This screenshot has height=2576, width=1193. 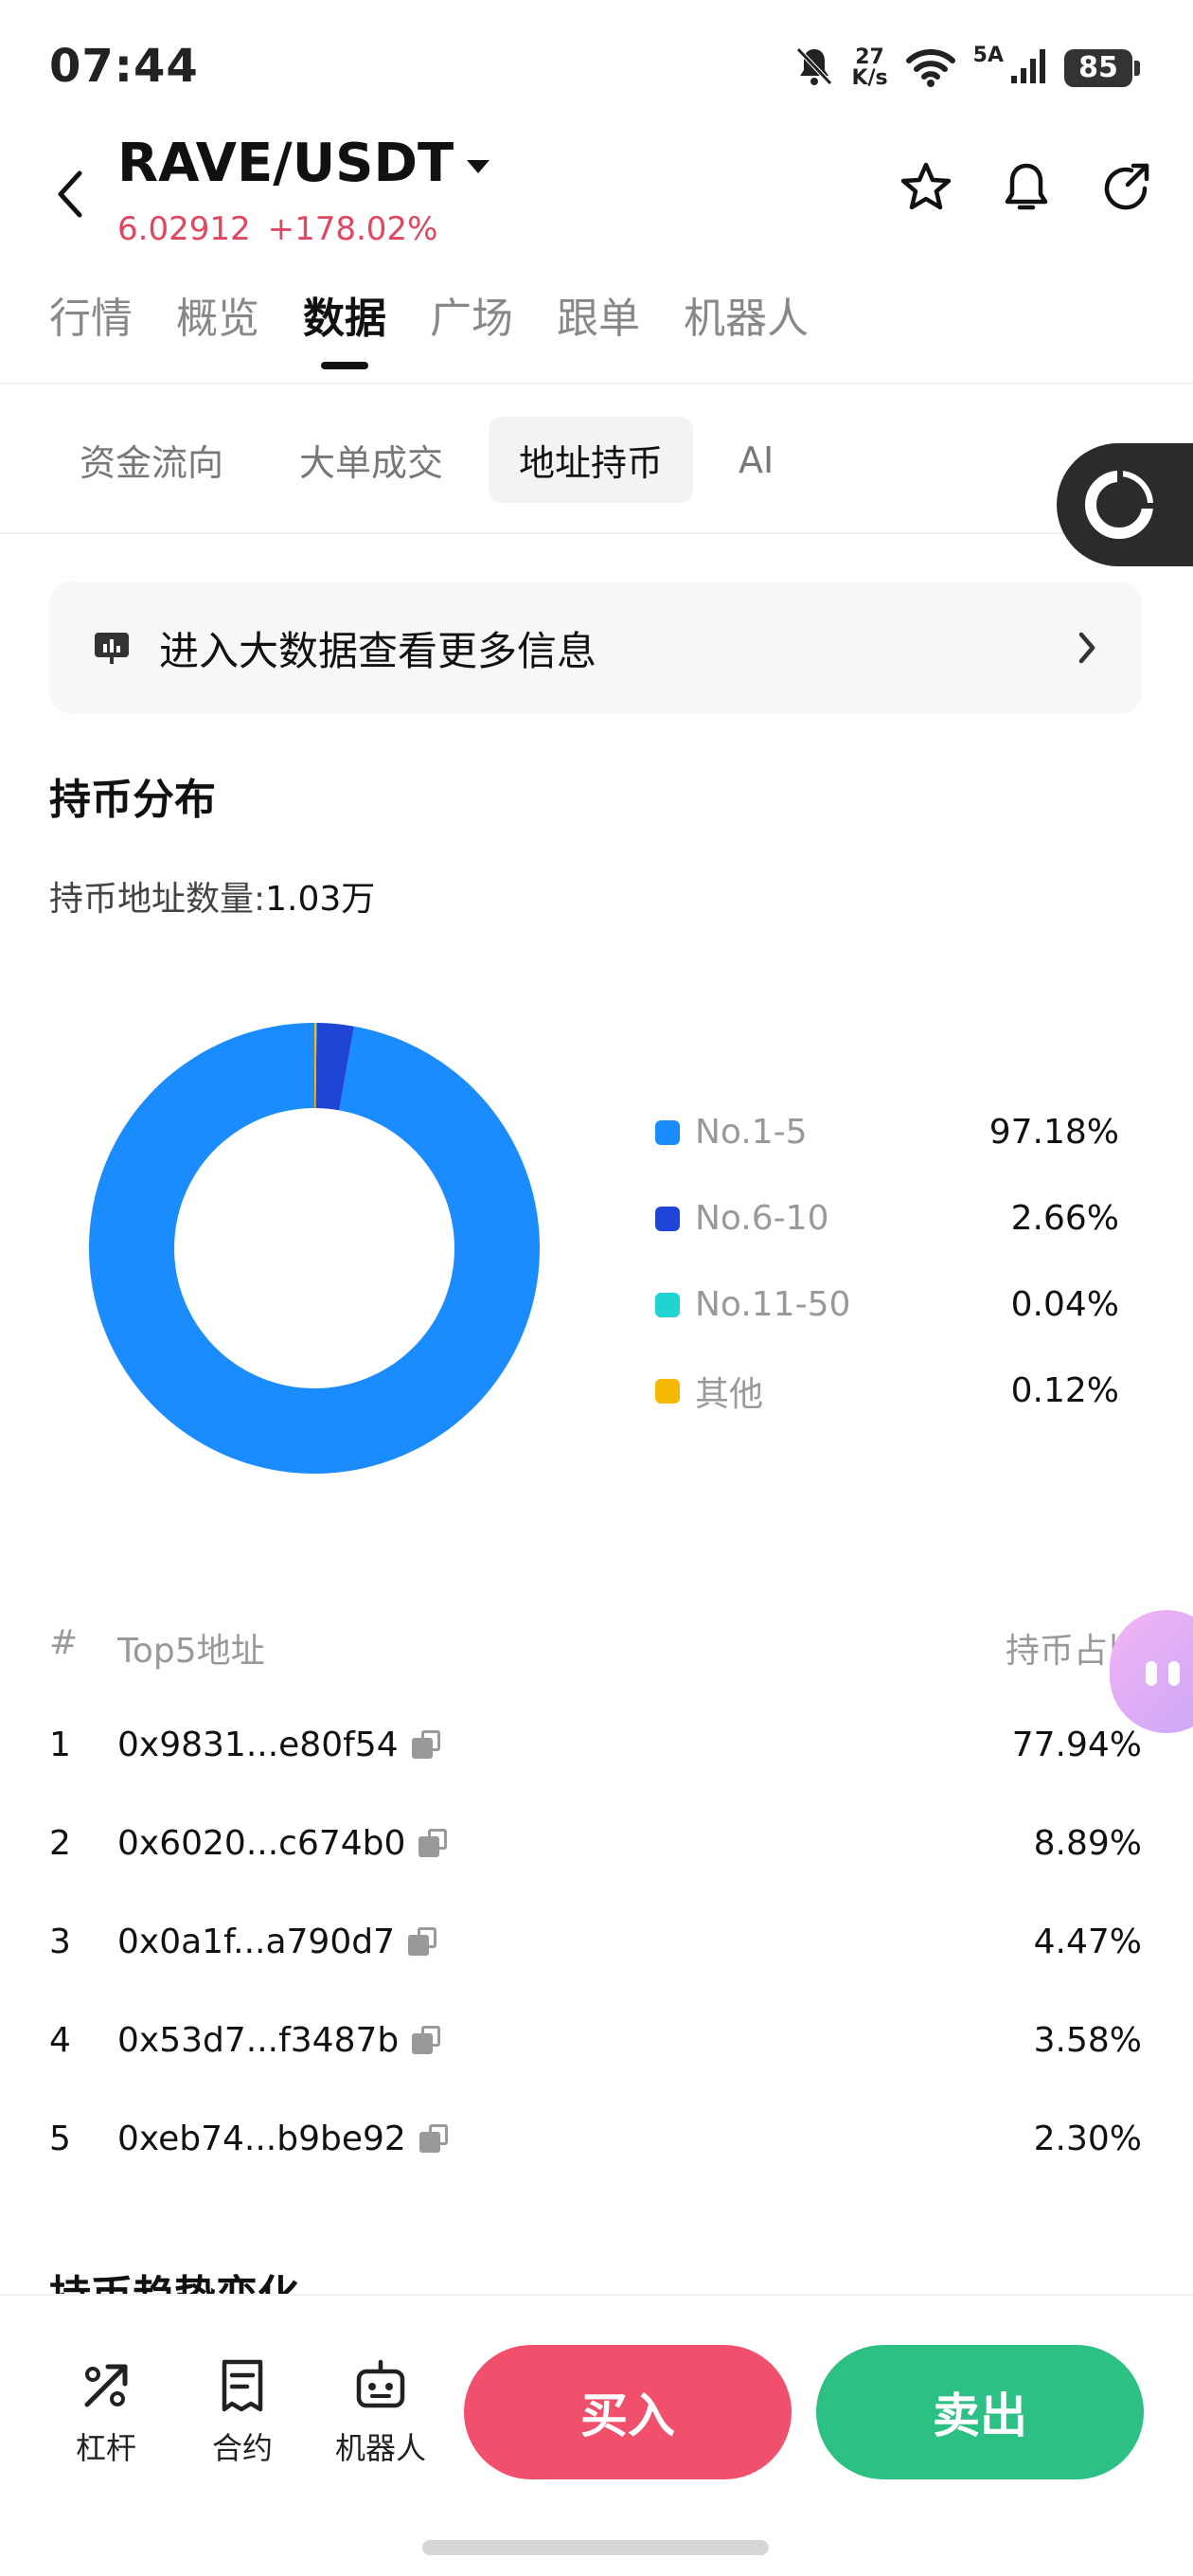 I want to click on table-row: 5 0xeb74...b9be92 2.30%, so click(x=595, y=2138).